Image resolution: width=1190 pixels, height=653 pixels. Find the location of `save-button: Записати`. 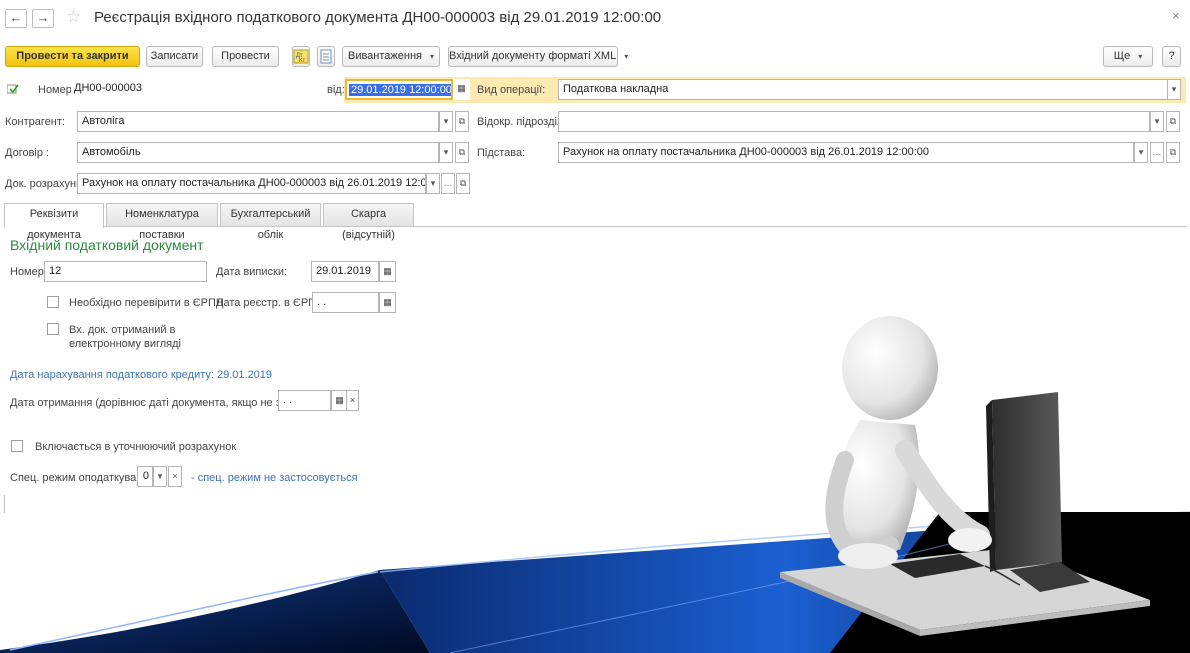

save-button: Записати is located at coordinates (174, 56).